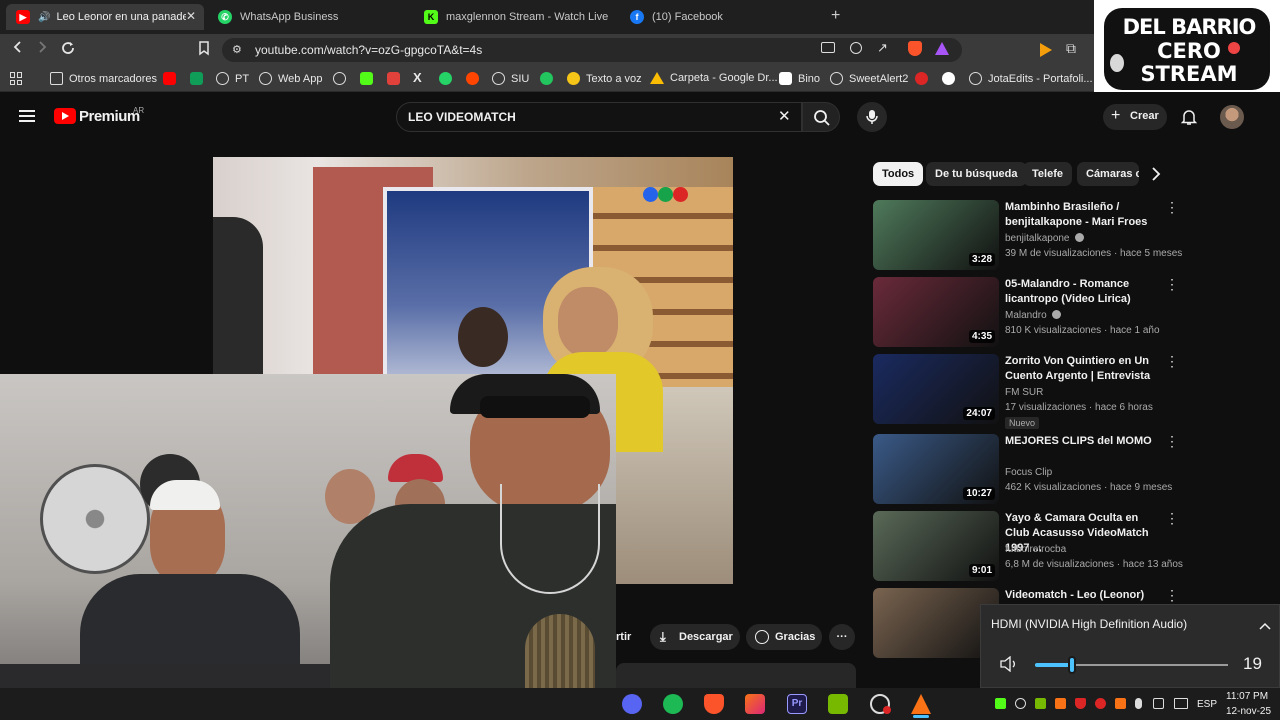 This screenshot has height=720, width=1280. What do you see at coordinates (1028, 472) in the screenshot?
I see `channel-name: Focus Clip` at bounding box center [1028, 472].